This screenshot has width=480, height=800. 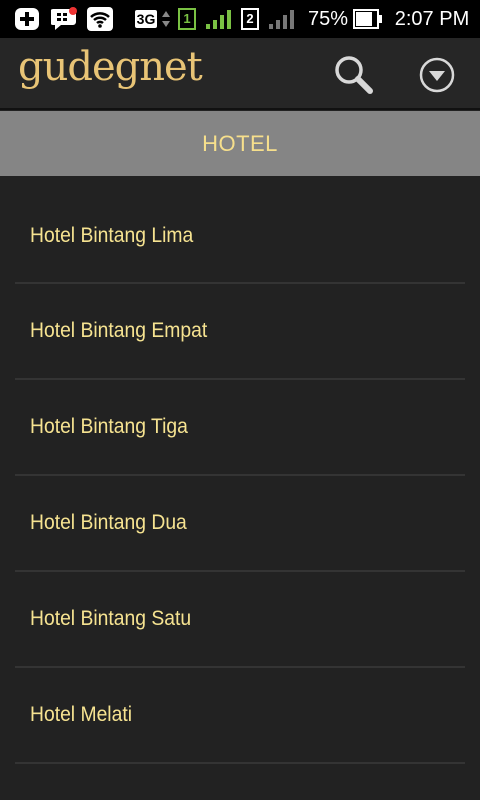 I want to click on sim1-badge: 1, so click(x=187, y=19).